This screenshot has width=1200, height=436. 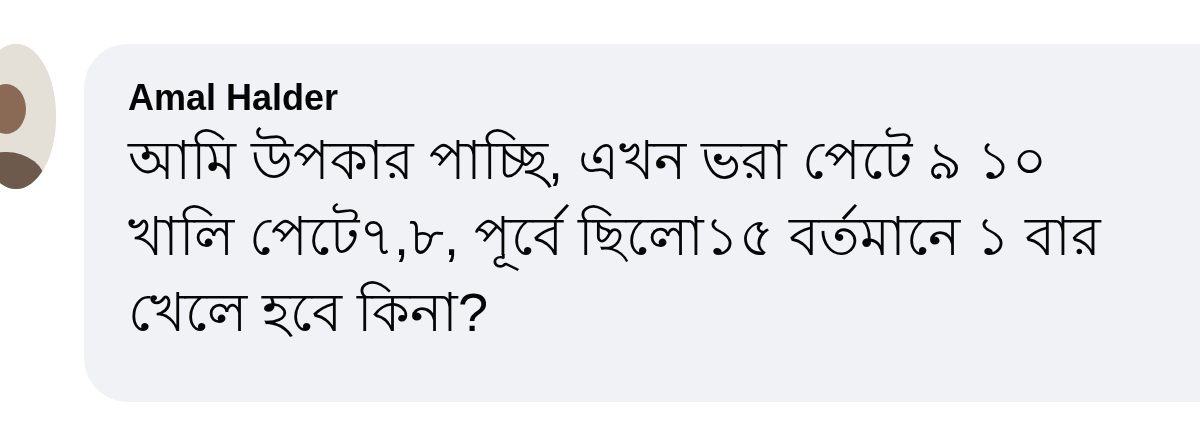 I want to click on author-name: Amal Halder, so click(x=664, y=98).